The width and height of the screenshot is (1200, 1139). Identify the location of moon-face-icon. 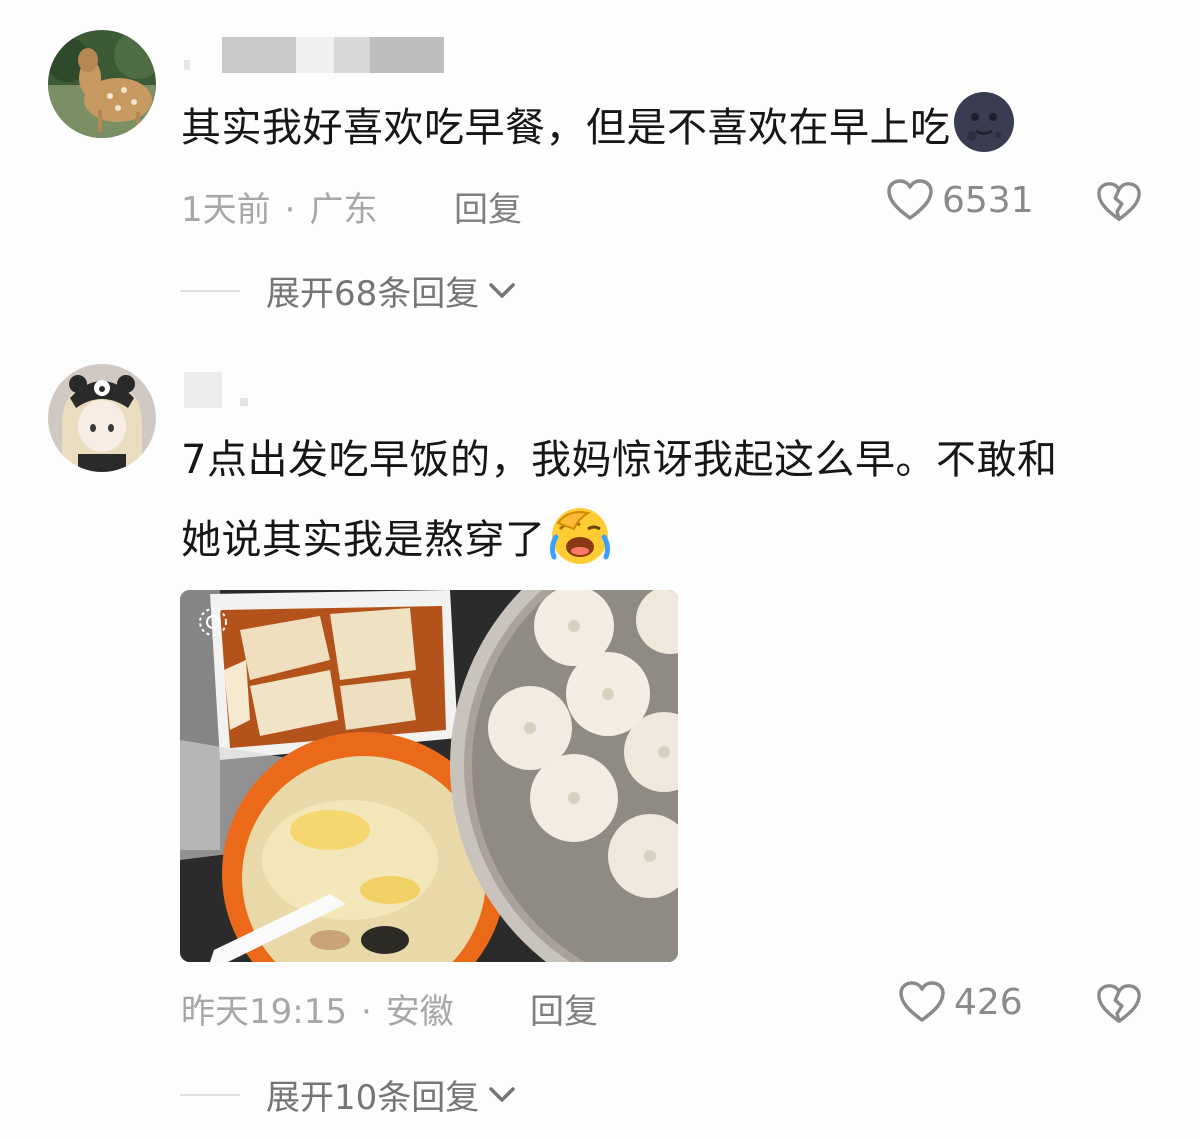
(983, 122).